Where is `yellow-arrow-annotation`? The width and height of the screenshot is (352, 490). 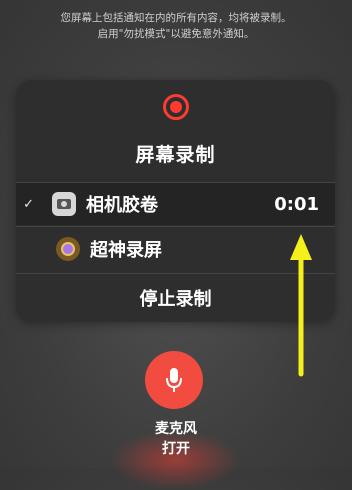
yellow-arrow-annotation is located at coordinates (301, 305).